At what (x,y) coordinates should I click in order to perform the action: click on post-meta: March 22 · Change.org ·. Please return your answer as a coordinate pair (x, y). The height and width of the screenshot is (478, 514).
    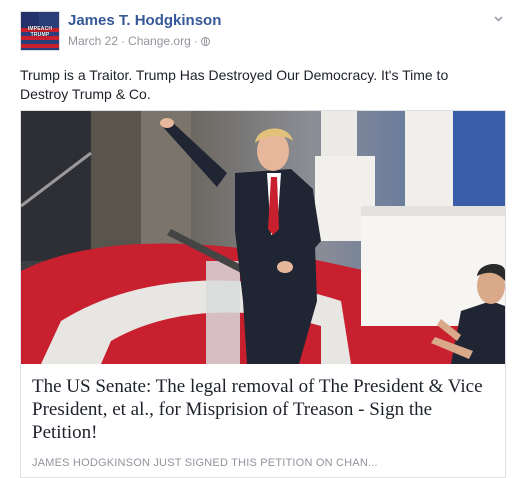
    Looking at the image, I should click on (139, 41).